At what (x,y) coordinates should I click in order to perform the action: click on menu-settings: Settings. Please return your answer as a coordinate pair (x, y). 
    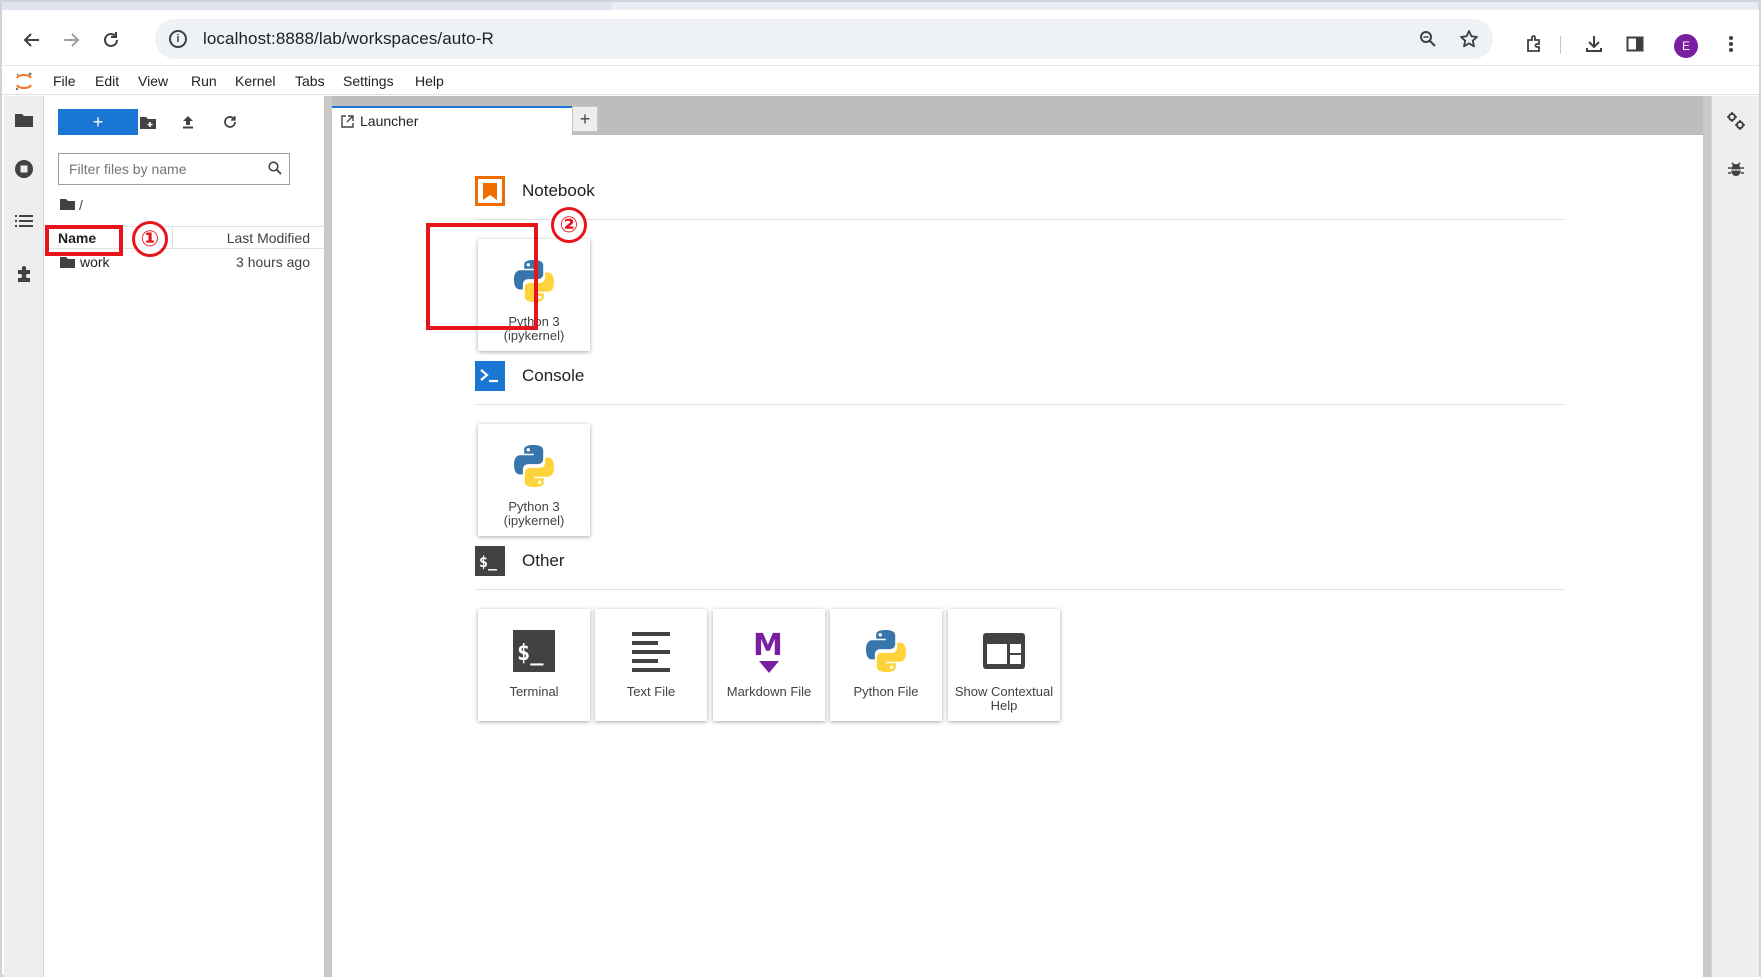
    Looking at the image, I should click on (368, 81).